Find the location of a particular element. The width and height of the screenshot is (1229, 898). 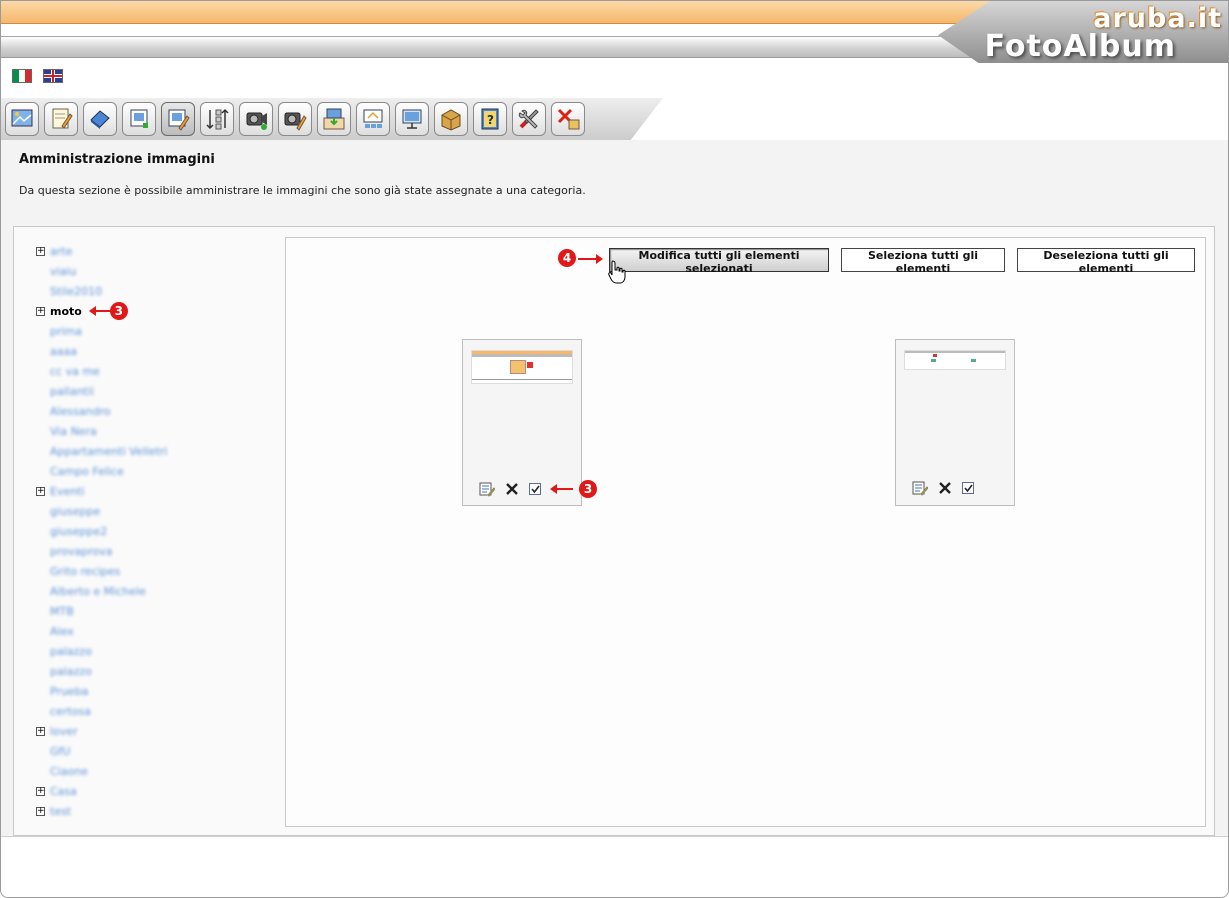

tree-item: Alex is located at coordinates (156, 631).